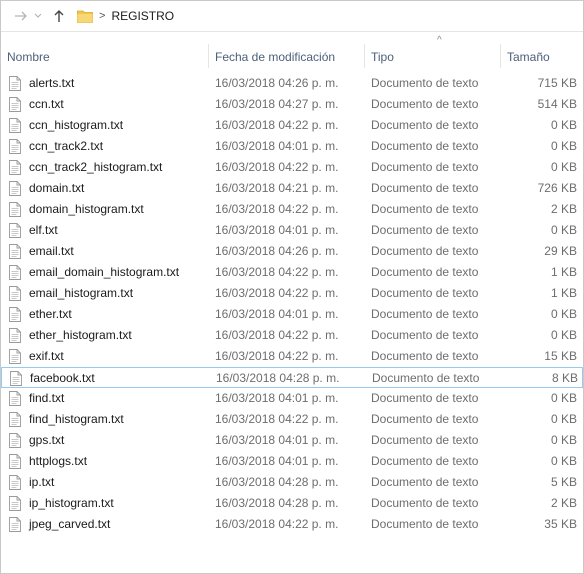  What do you see at coordinates (109, 125) in the screenshot?
I see `file-name-cell: ccn_histogram.txt` at bounding box center [109, 125].